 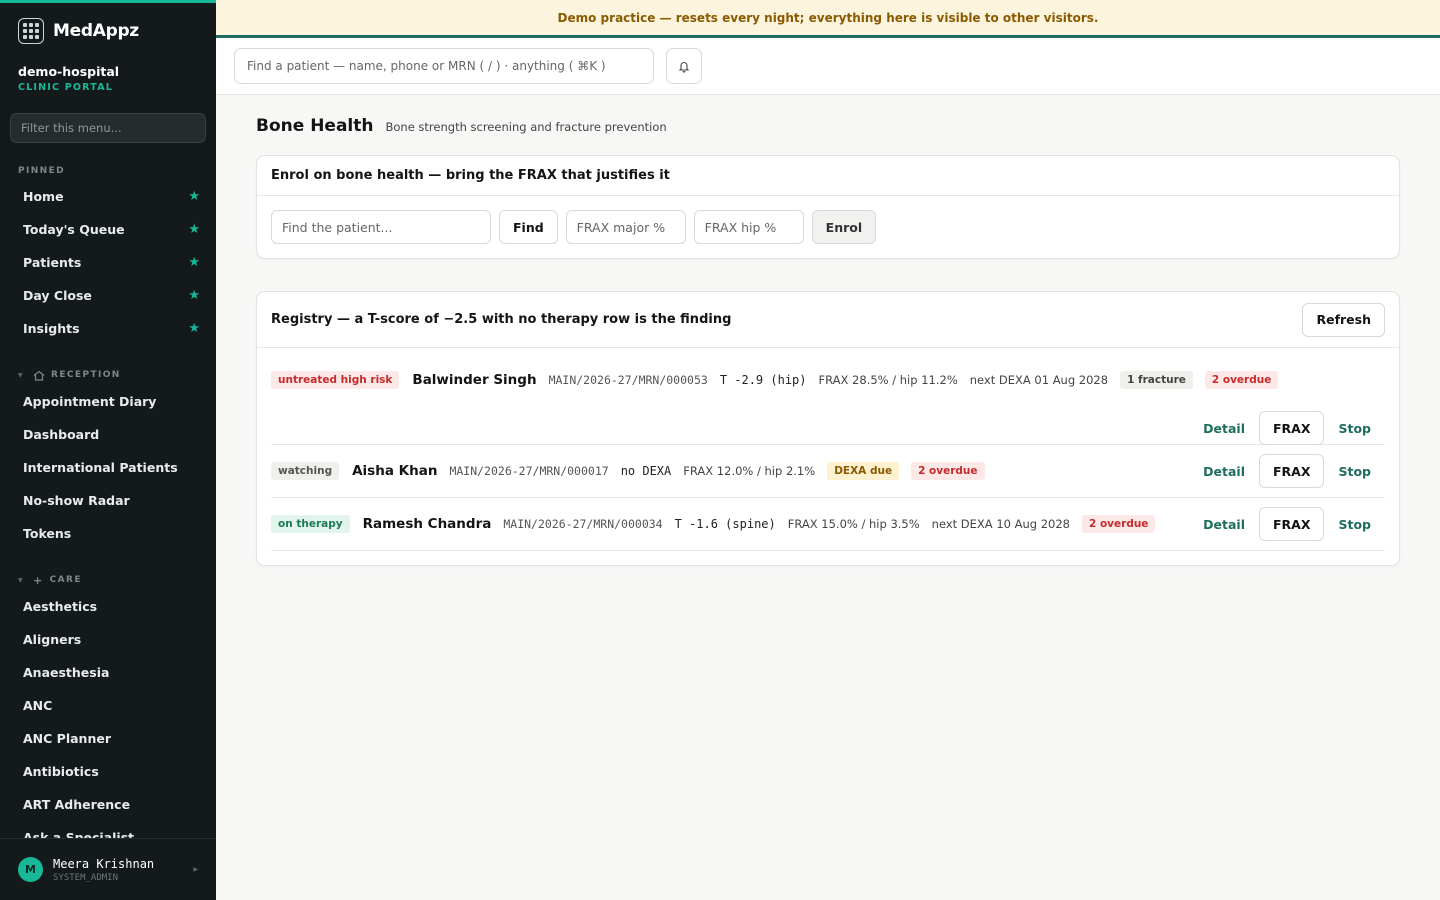 I want to click on enrol-button: Enrol, so click(x=844, y=227).